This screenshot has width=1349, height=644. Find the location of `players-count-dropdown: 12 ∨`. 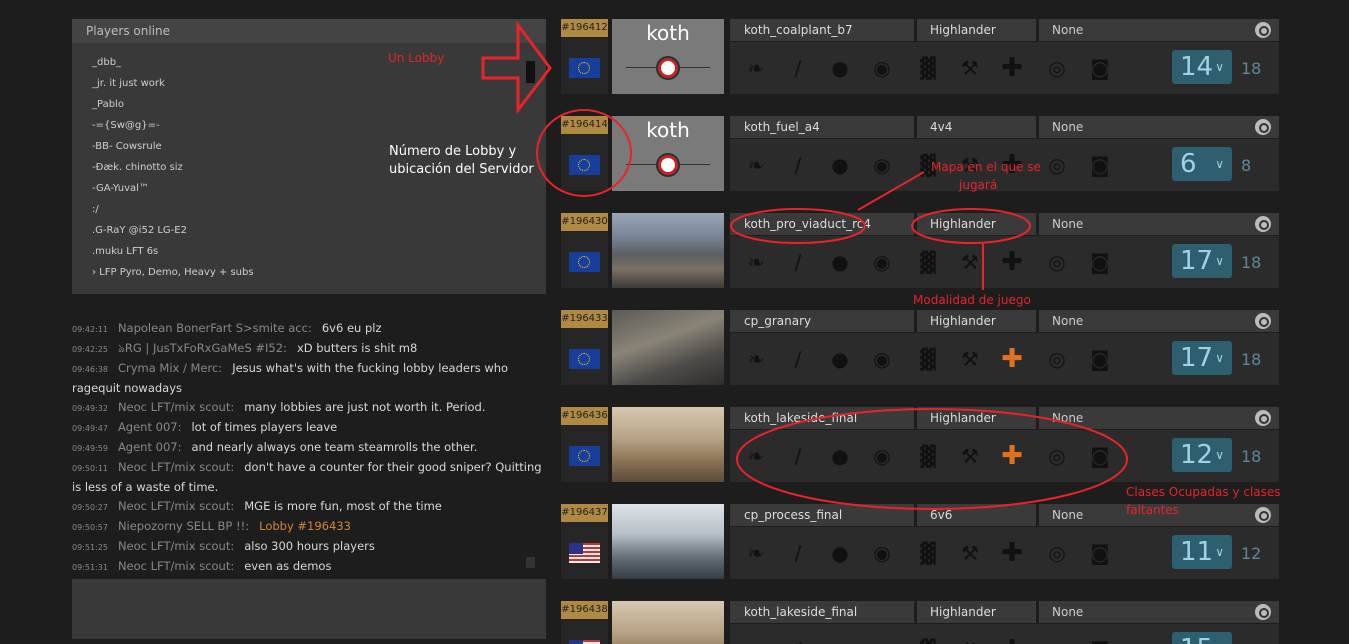

players-count-dropdown: 12 ∨ is located at coordinates (1202, 455).